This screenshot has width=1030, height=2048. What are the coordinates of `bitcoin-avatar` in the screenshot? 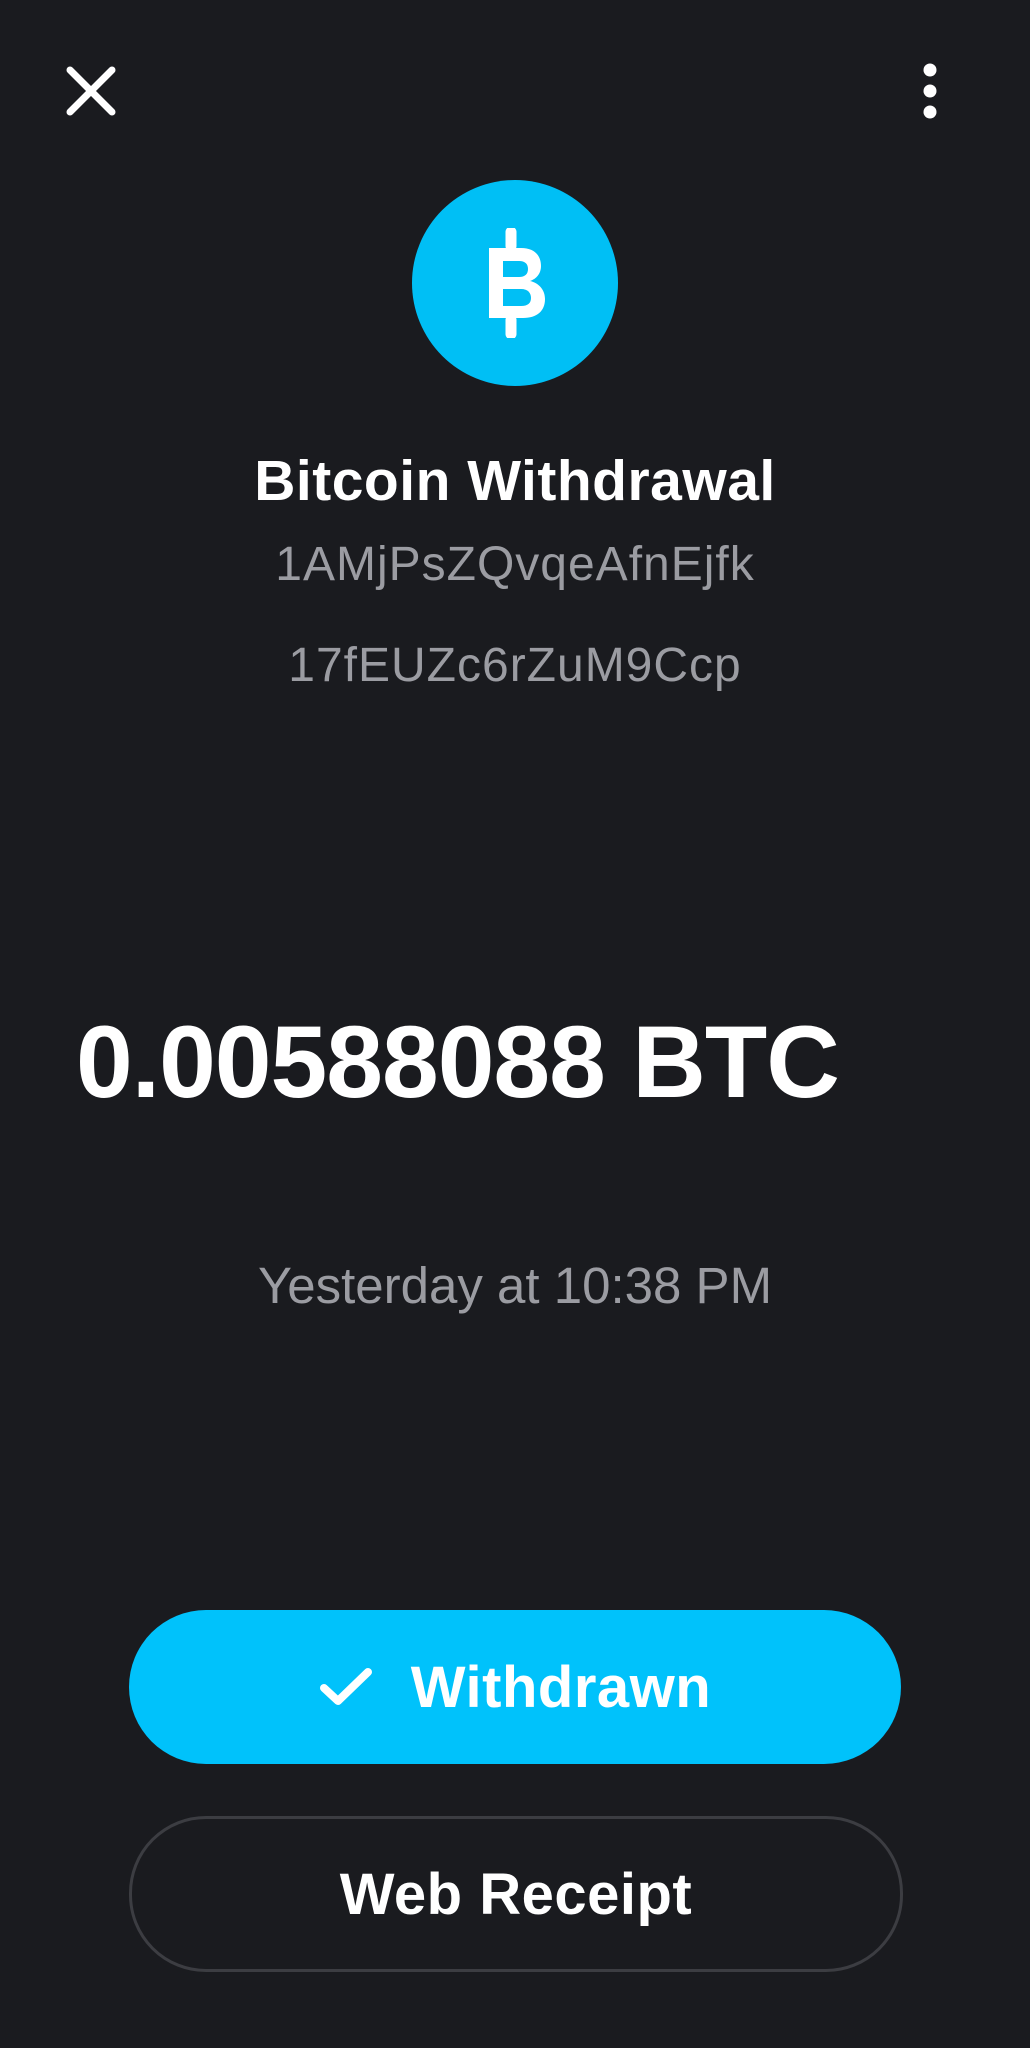 It's located at (515, 283).